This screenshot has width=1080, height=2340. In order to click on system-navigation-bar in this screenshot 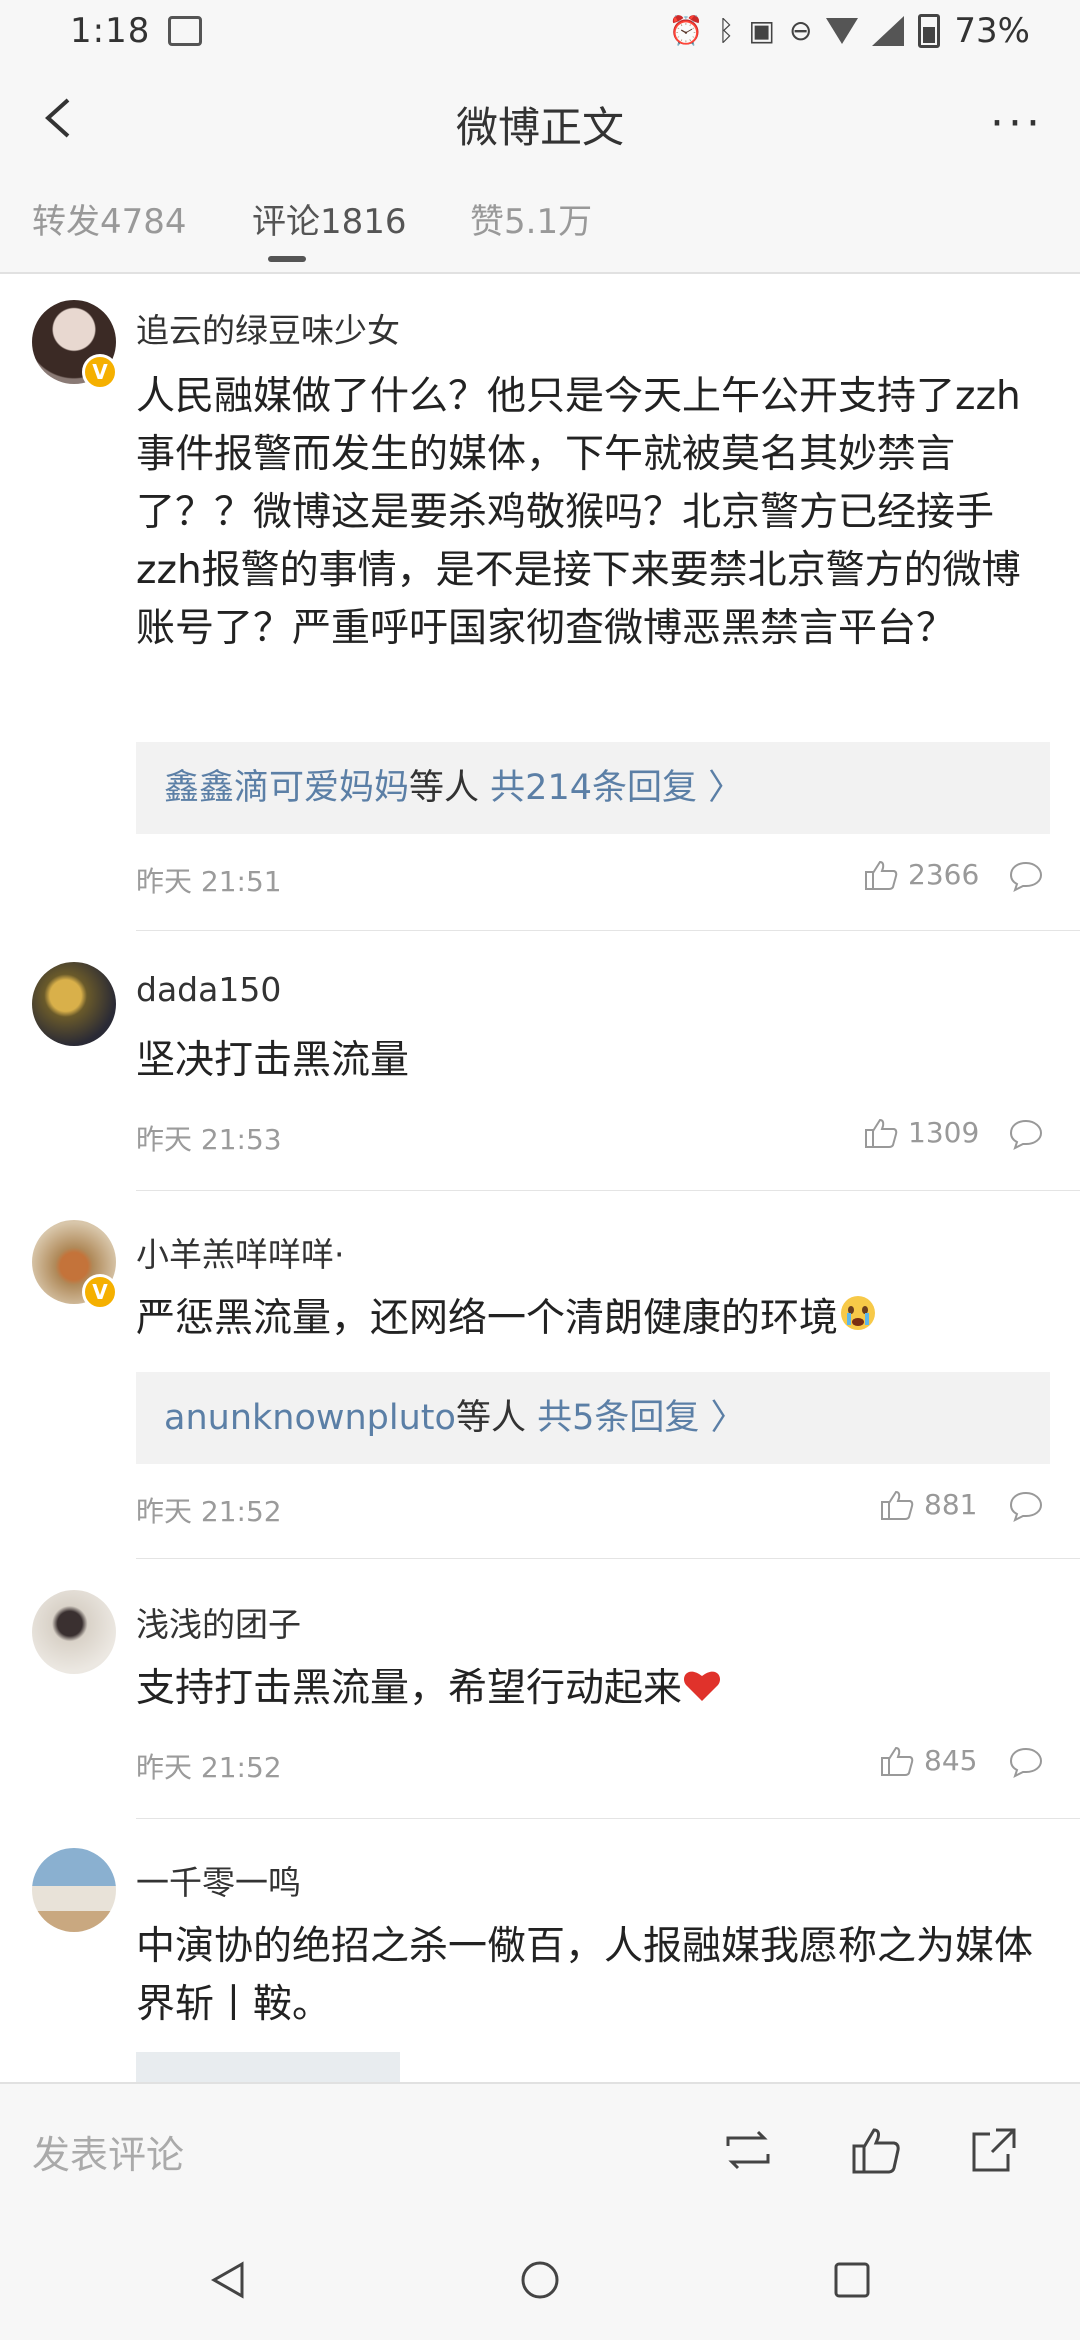, I will do `click(540, 2278)`.